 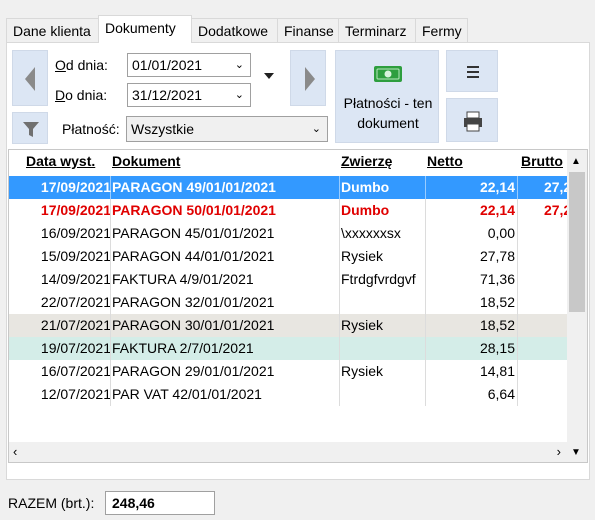 I want to click on summary-label: RAZEM (brt.):, so click(x=51, y=503).